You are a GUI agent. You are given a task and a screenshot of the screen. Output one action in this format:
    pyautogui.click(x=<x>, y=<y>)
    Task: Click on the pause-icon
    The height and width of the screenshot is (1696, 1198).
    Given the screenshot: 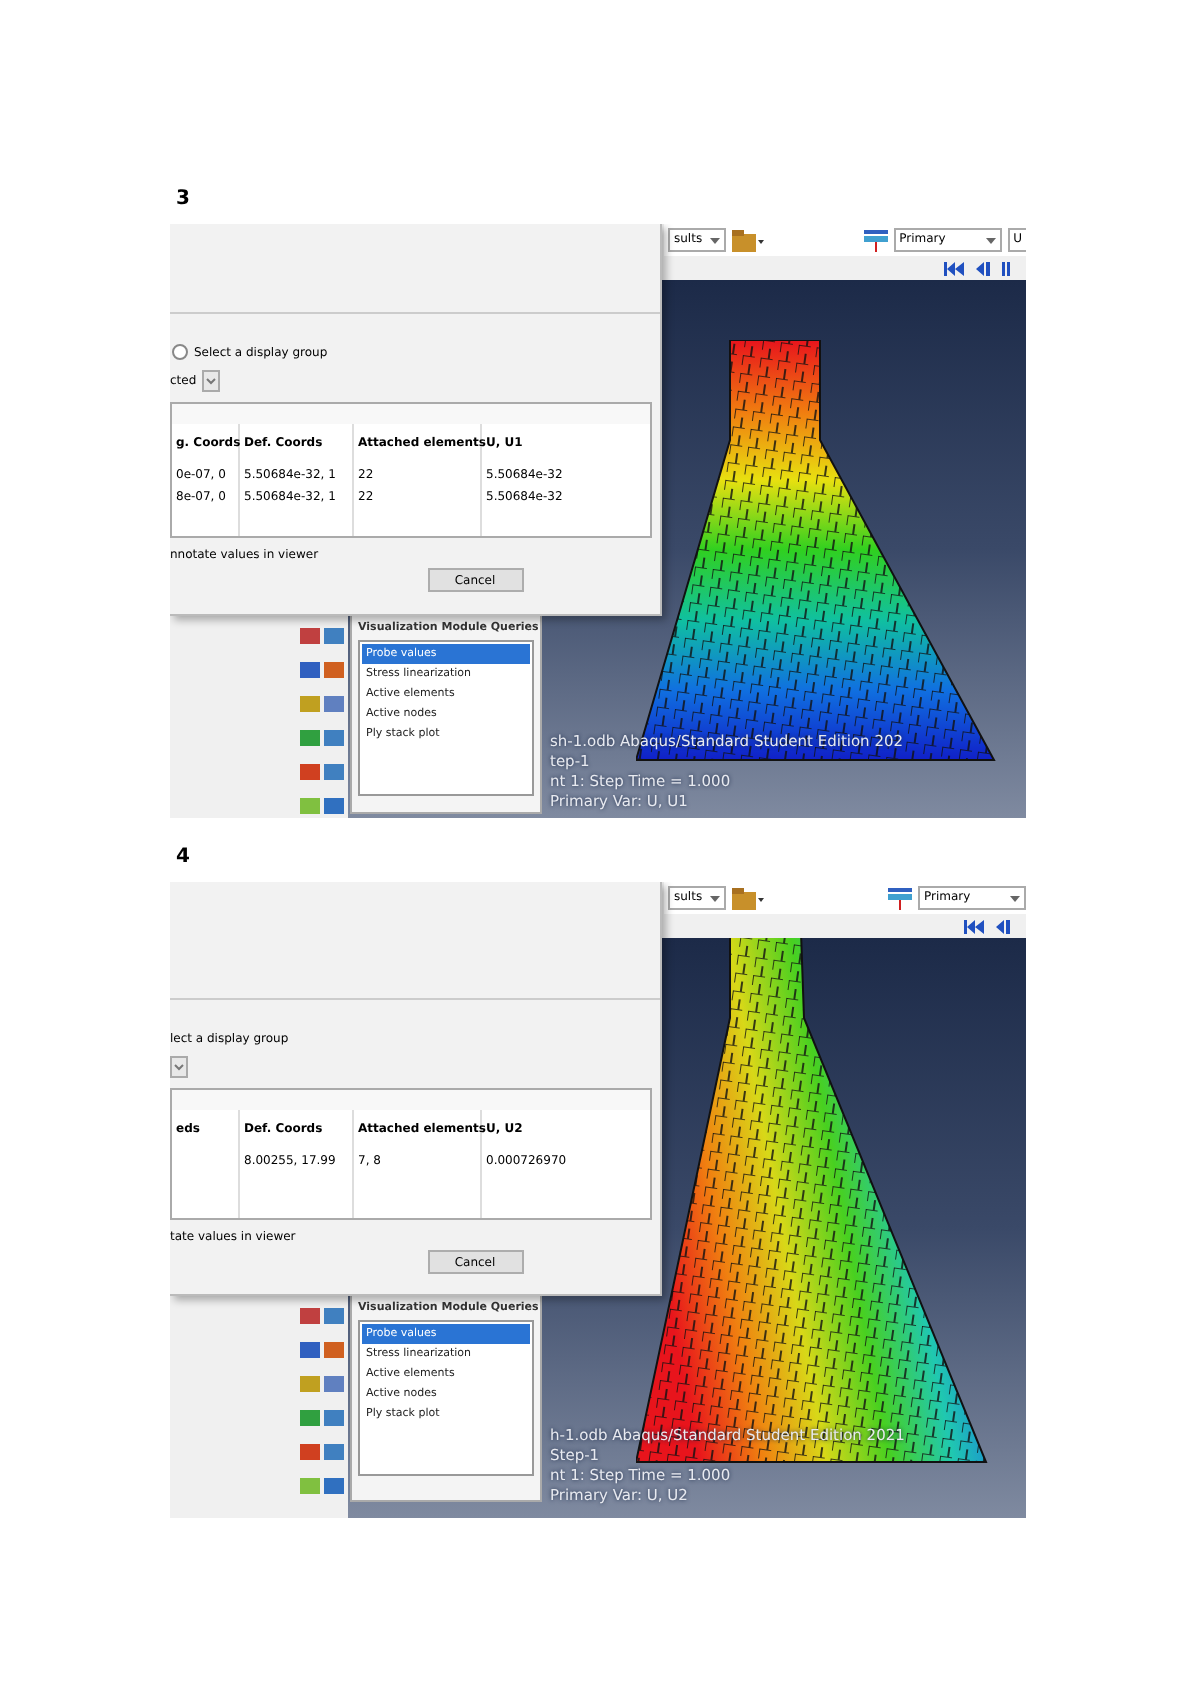 What is the action you would take?
    pyautogui.click(x=1006, y=268)
    